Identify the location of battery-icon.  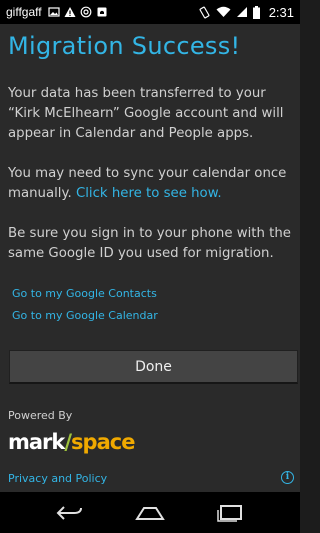
(256, 12).